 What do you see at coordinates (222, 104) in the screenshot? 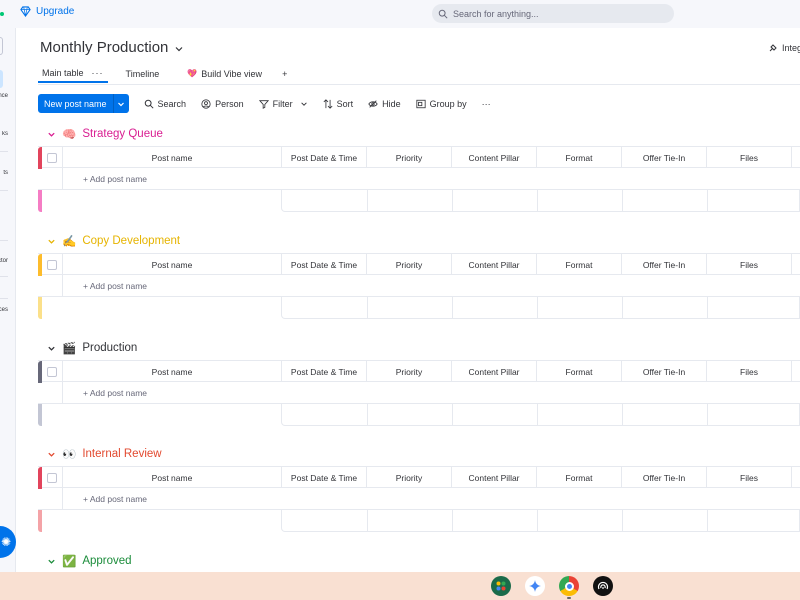
I see `person-filter-button: Person` at bounding box center [222, 104].